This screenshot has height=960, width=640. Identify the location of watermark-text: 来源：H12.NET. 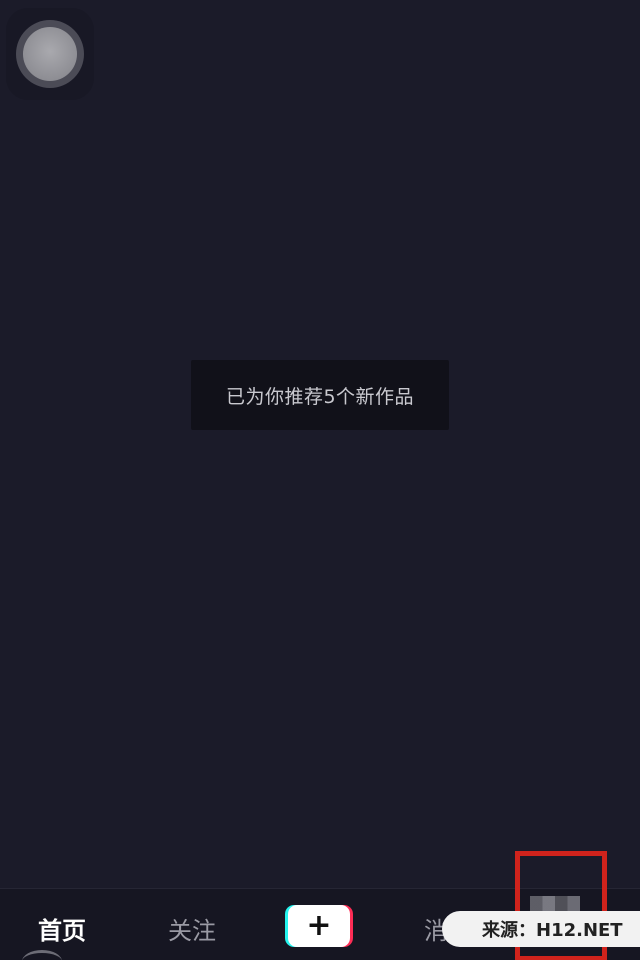
(552, 930).